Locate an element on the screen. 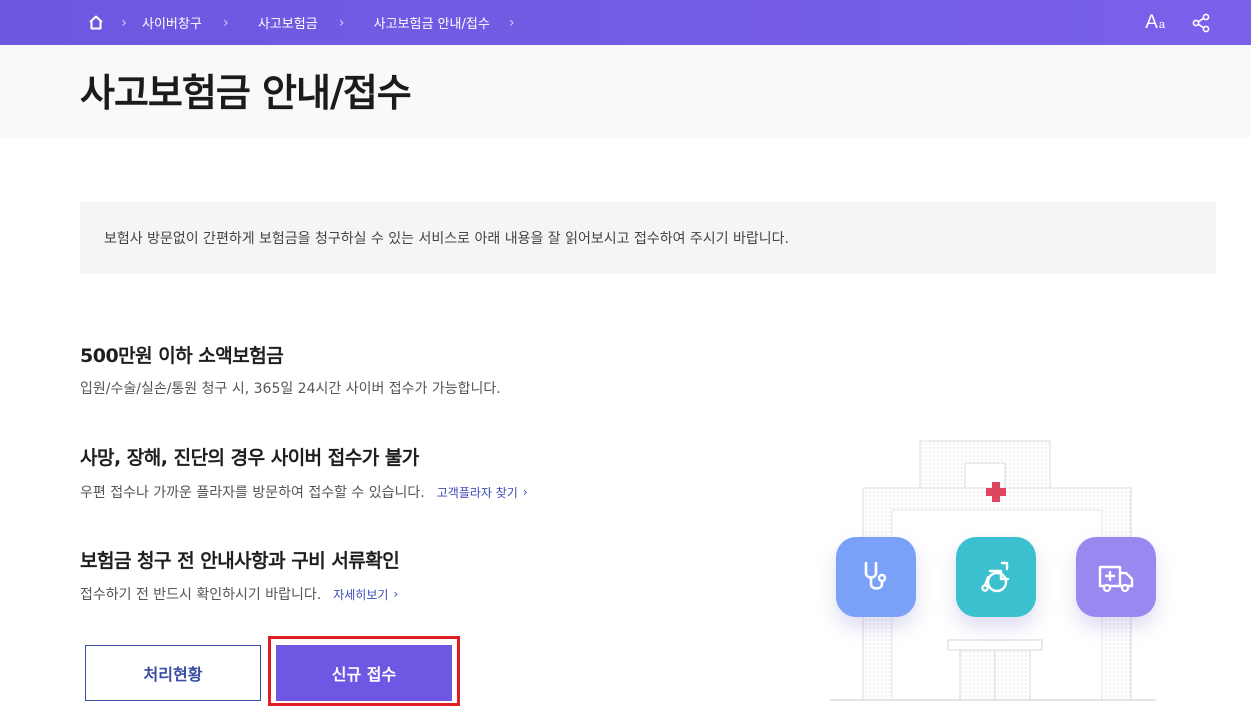 This screenshot has width=1251, height=710. top-navigation-bar: › 사이버창구 › 사고보험금 › 사고보험금 안내/접수 › A a is located at coordinates (625, 22).